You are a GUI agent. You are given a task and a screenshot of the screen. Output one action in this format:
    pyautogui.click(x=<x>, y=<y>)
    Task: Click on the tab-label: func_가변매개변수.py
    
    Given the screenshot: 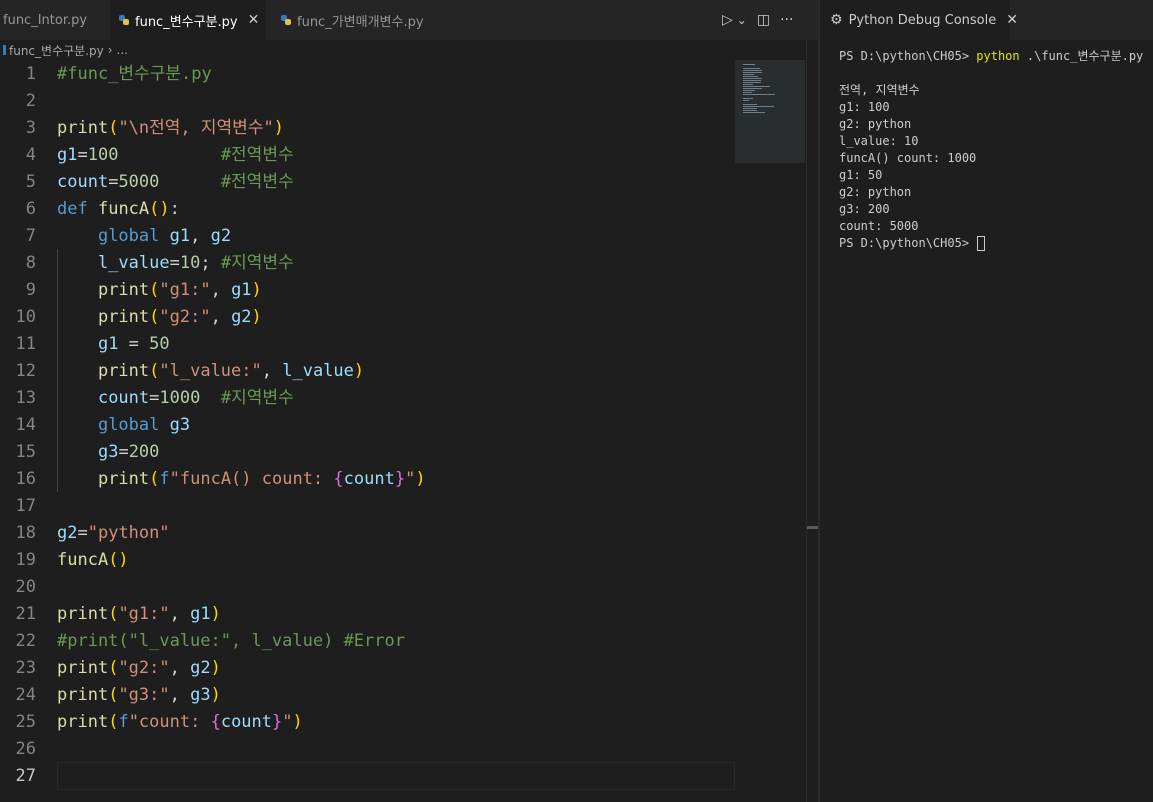 What is the action you would take?
    pyautogui.click(x=360, y=22)
    